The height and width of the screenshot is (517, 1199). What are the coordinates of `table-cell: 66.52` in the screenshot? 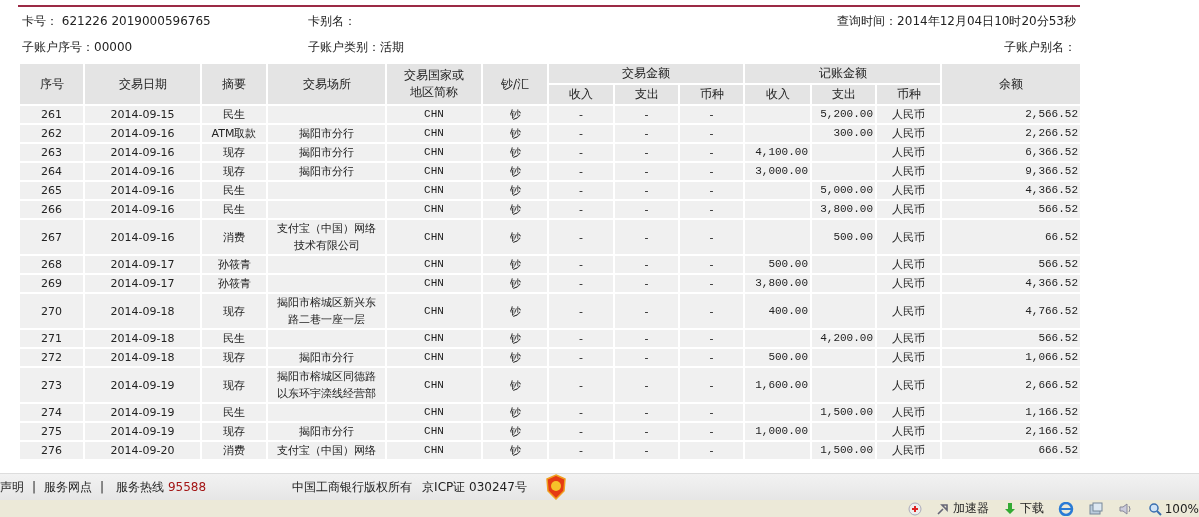 It's located at (1011, 237).